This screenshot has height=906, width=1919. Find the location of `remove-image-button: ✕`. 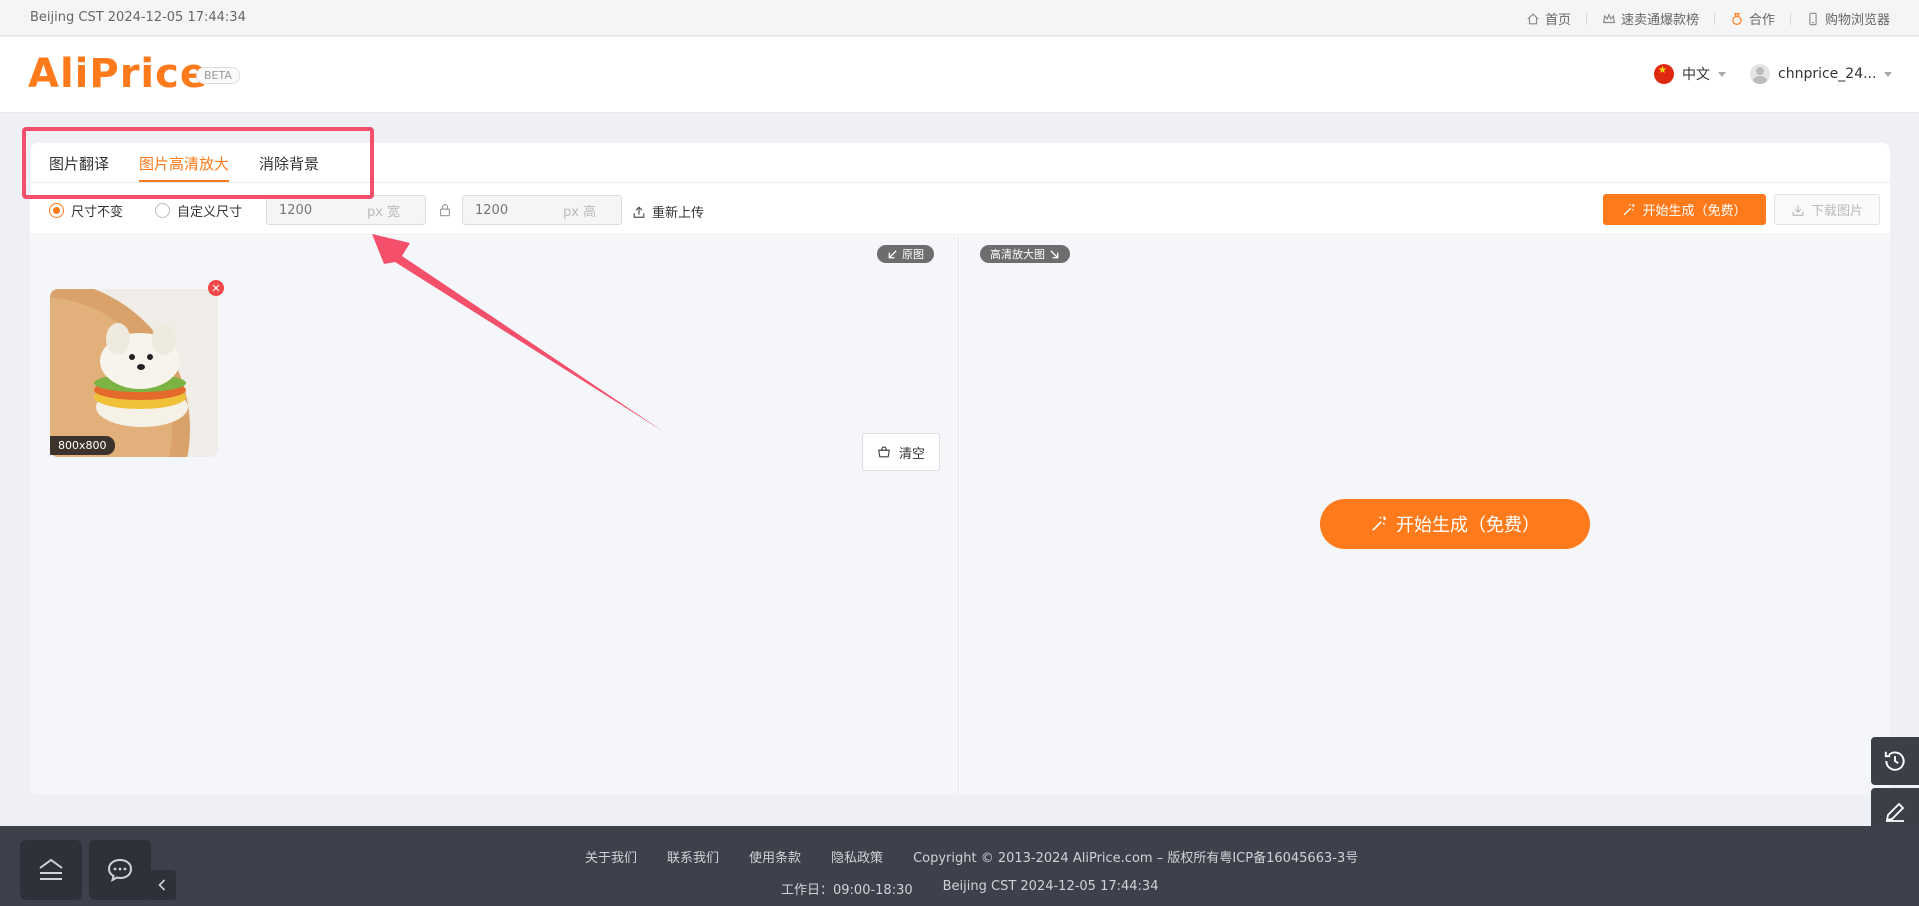

remove-image-button: ✕ is located at coordinates (216, 288).